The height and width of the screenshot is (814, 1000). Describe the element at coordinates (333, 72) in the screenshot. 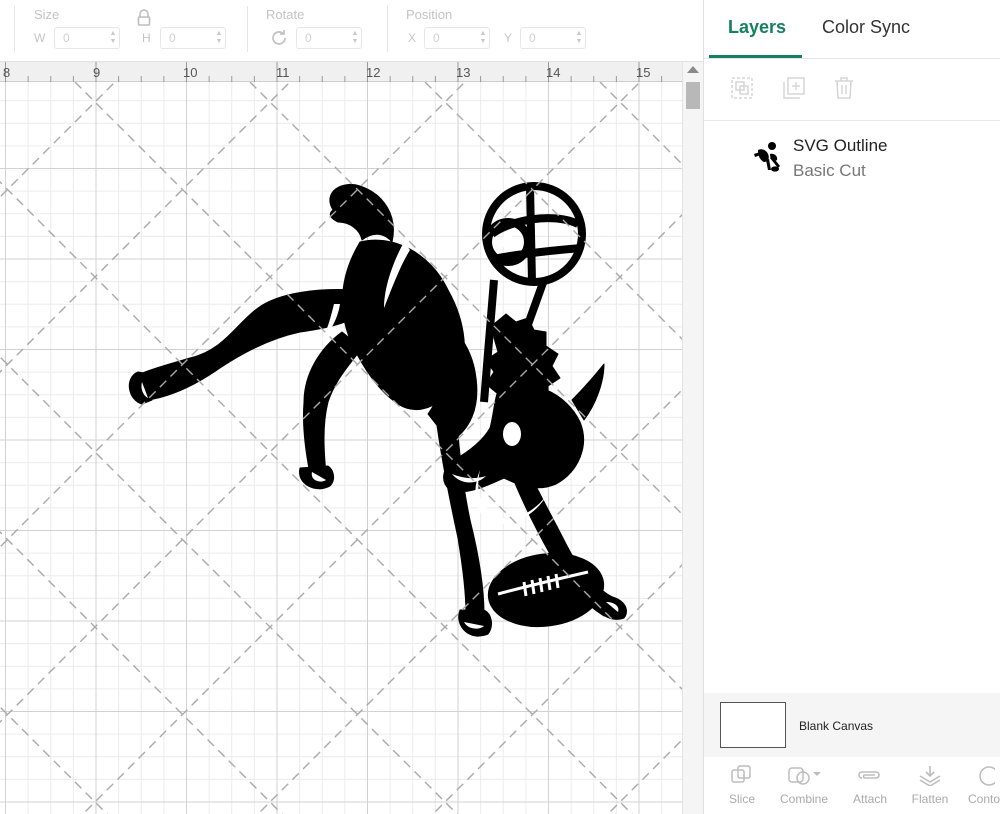

I see `ruler-ticks: 8 9 10 11 12 13 14 15` at that location.